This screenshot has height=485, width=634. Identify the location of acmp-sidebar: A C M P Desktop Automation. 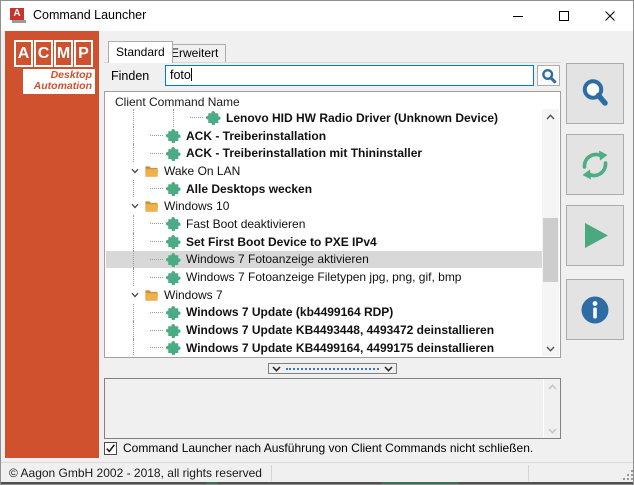
(52, 244).